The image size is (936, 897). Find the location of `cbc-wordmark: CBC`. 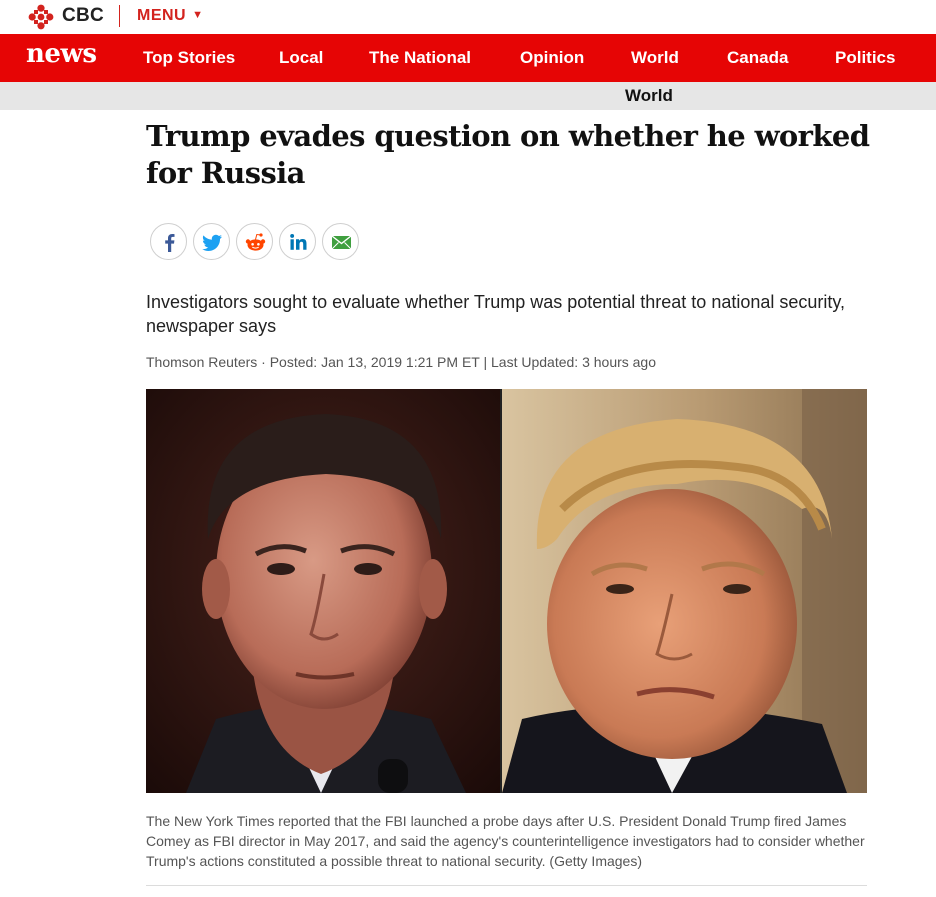

cbc-wordmark: CBC is located at coordinates (83, 16).